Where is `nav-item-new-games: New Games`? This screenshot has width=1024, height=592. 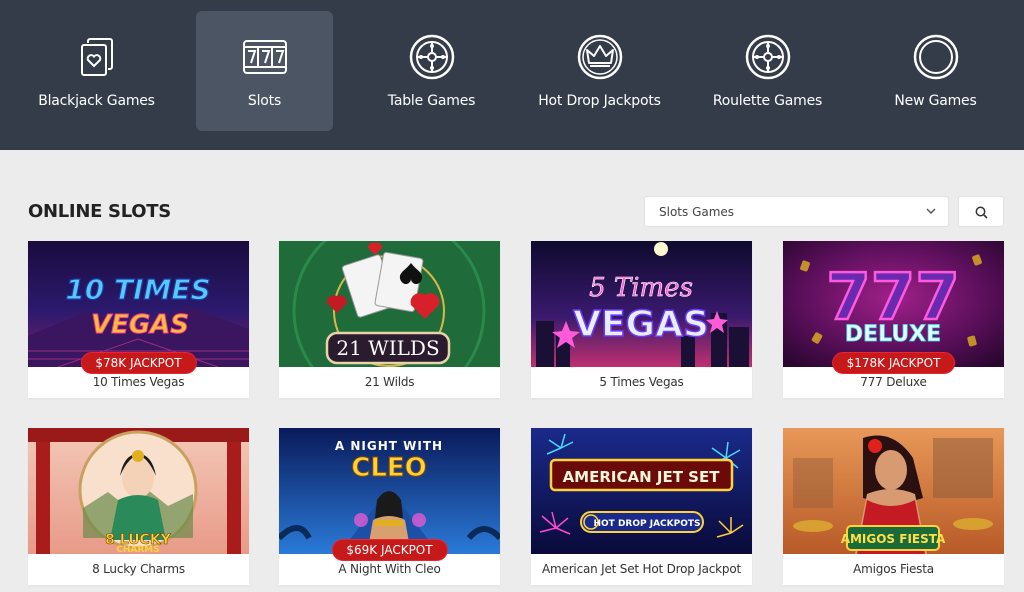 nav-item-new-games: New Games is located at coordinates (935, 71).